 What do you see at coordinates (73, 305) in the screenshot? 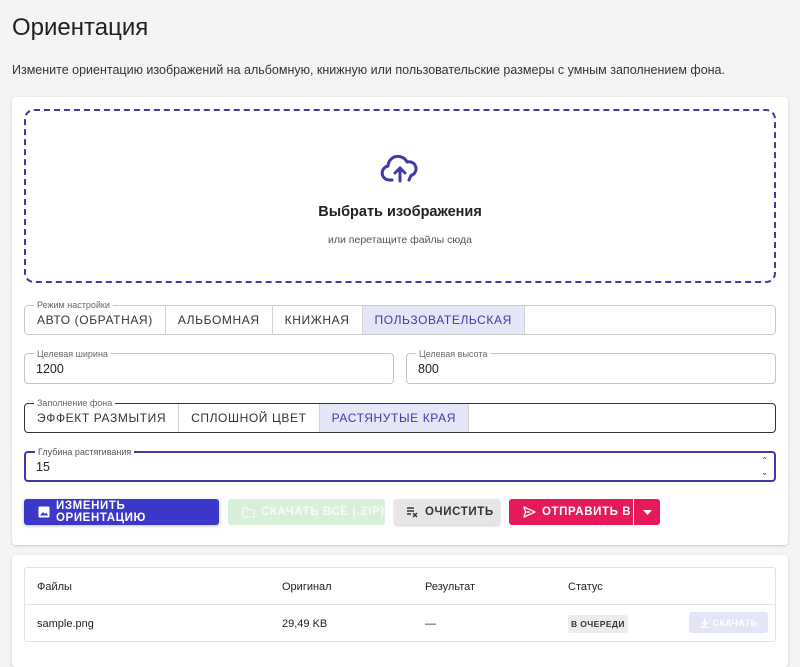
I see `mode-legend: Режим настройки` at bounding box center [73, 305].